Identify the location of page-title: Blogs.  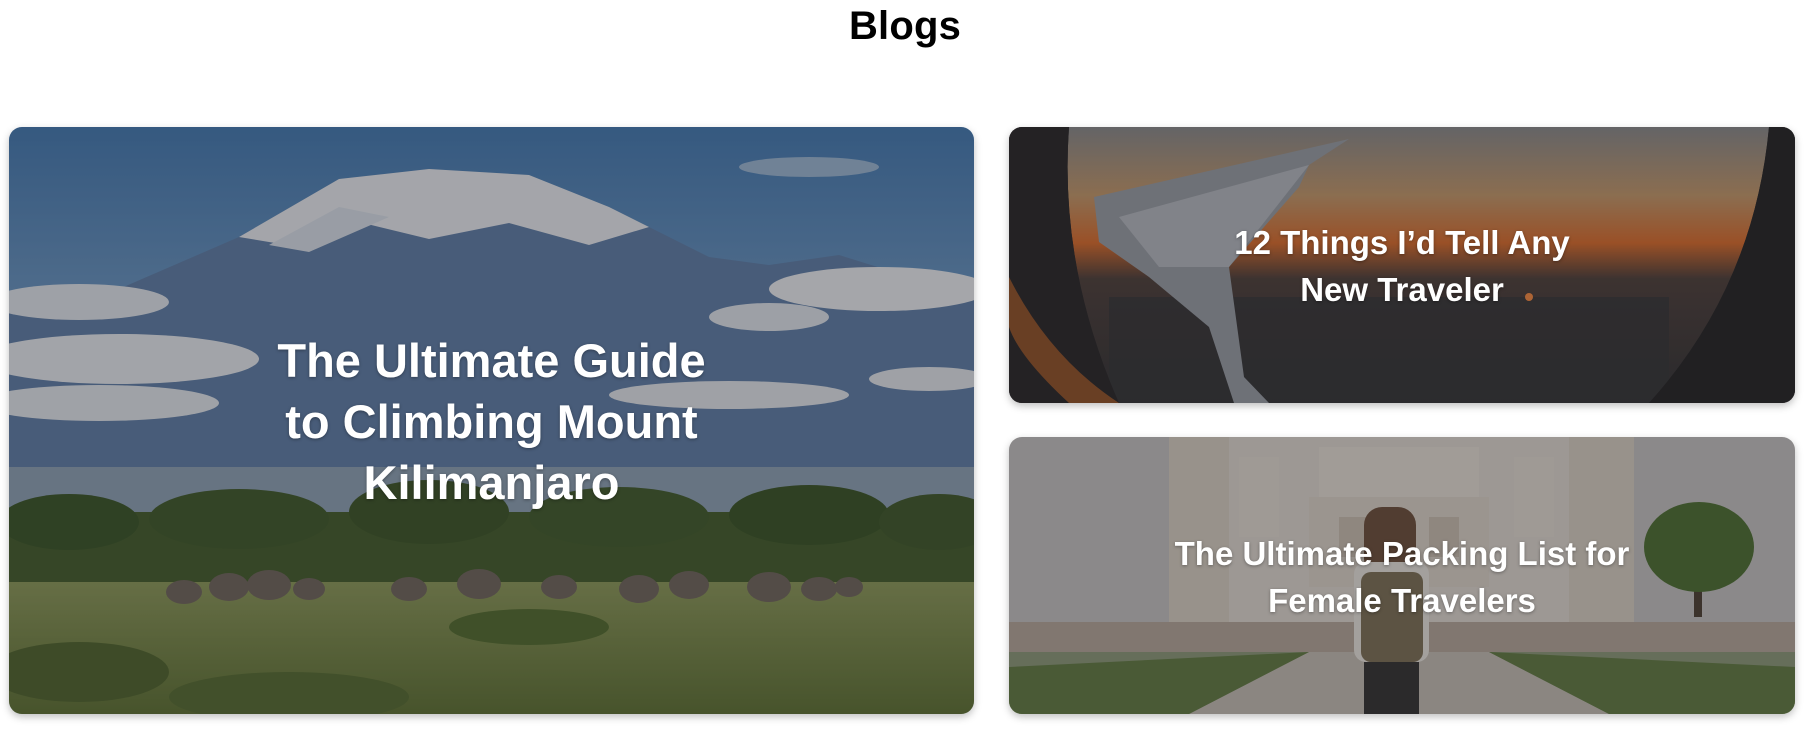
(905, 26).